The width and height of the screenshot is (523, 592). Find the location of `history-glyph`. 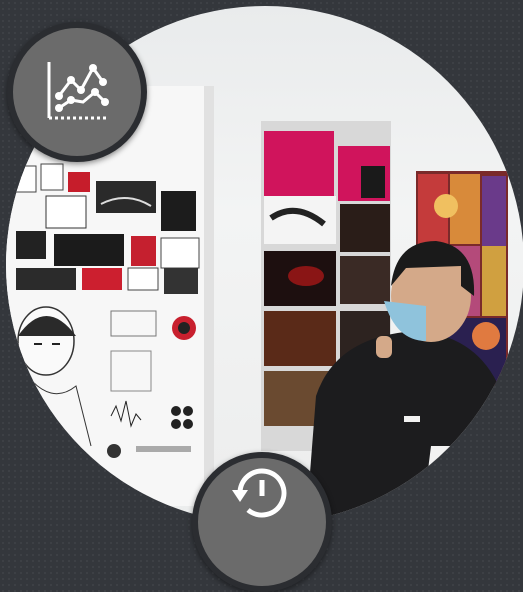

history-glyph is located at coordinates (259, 493).